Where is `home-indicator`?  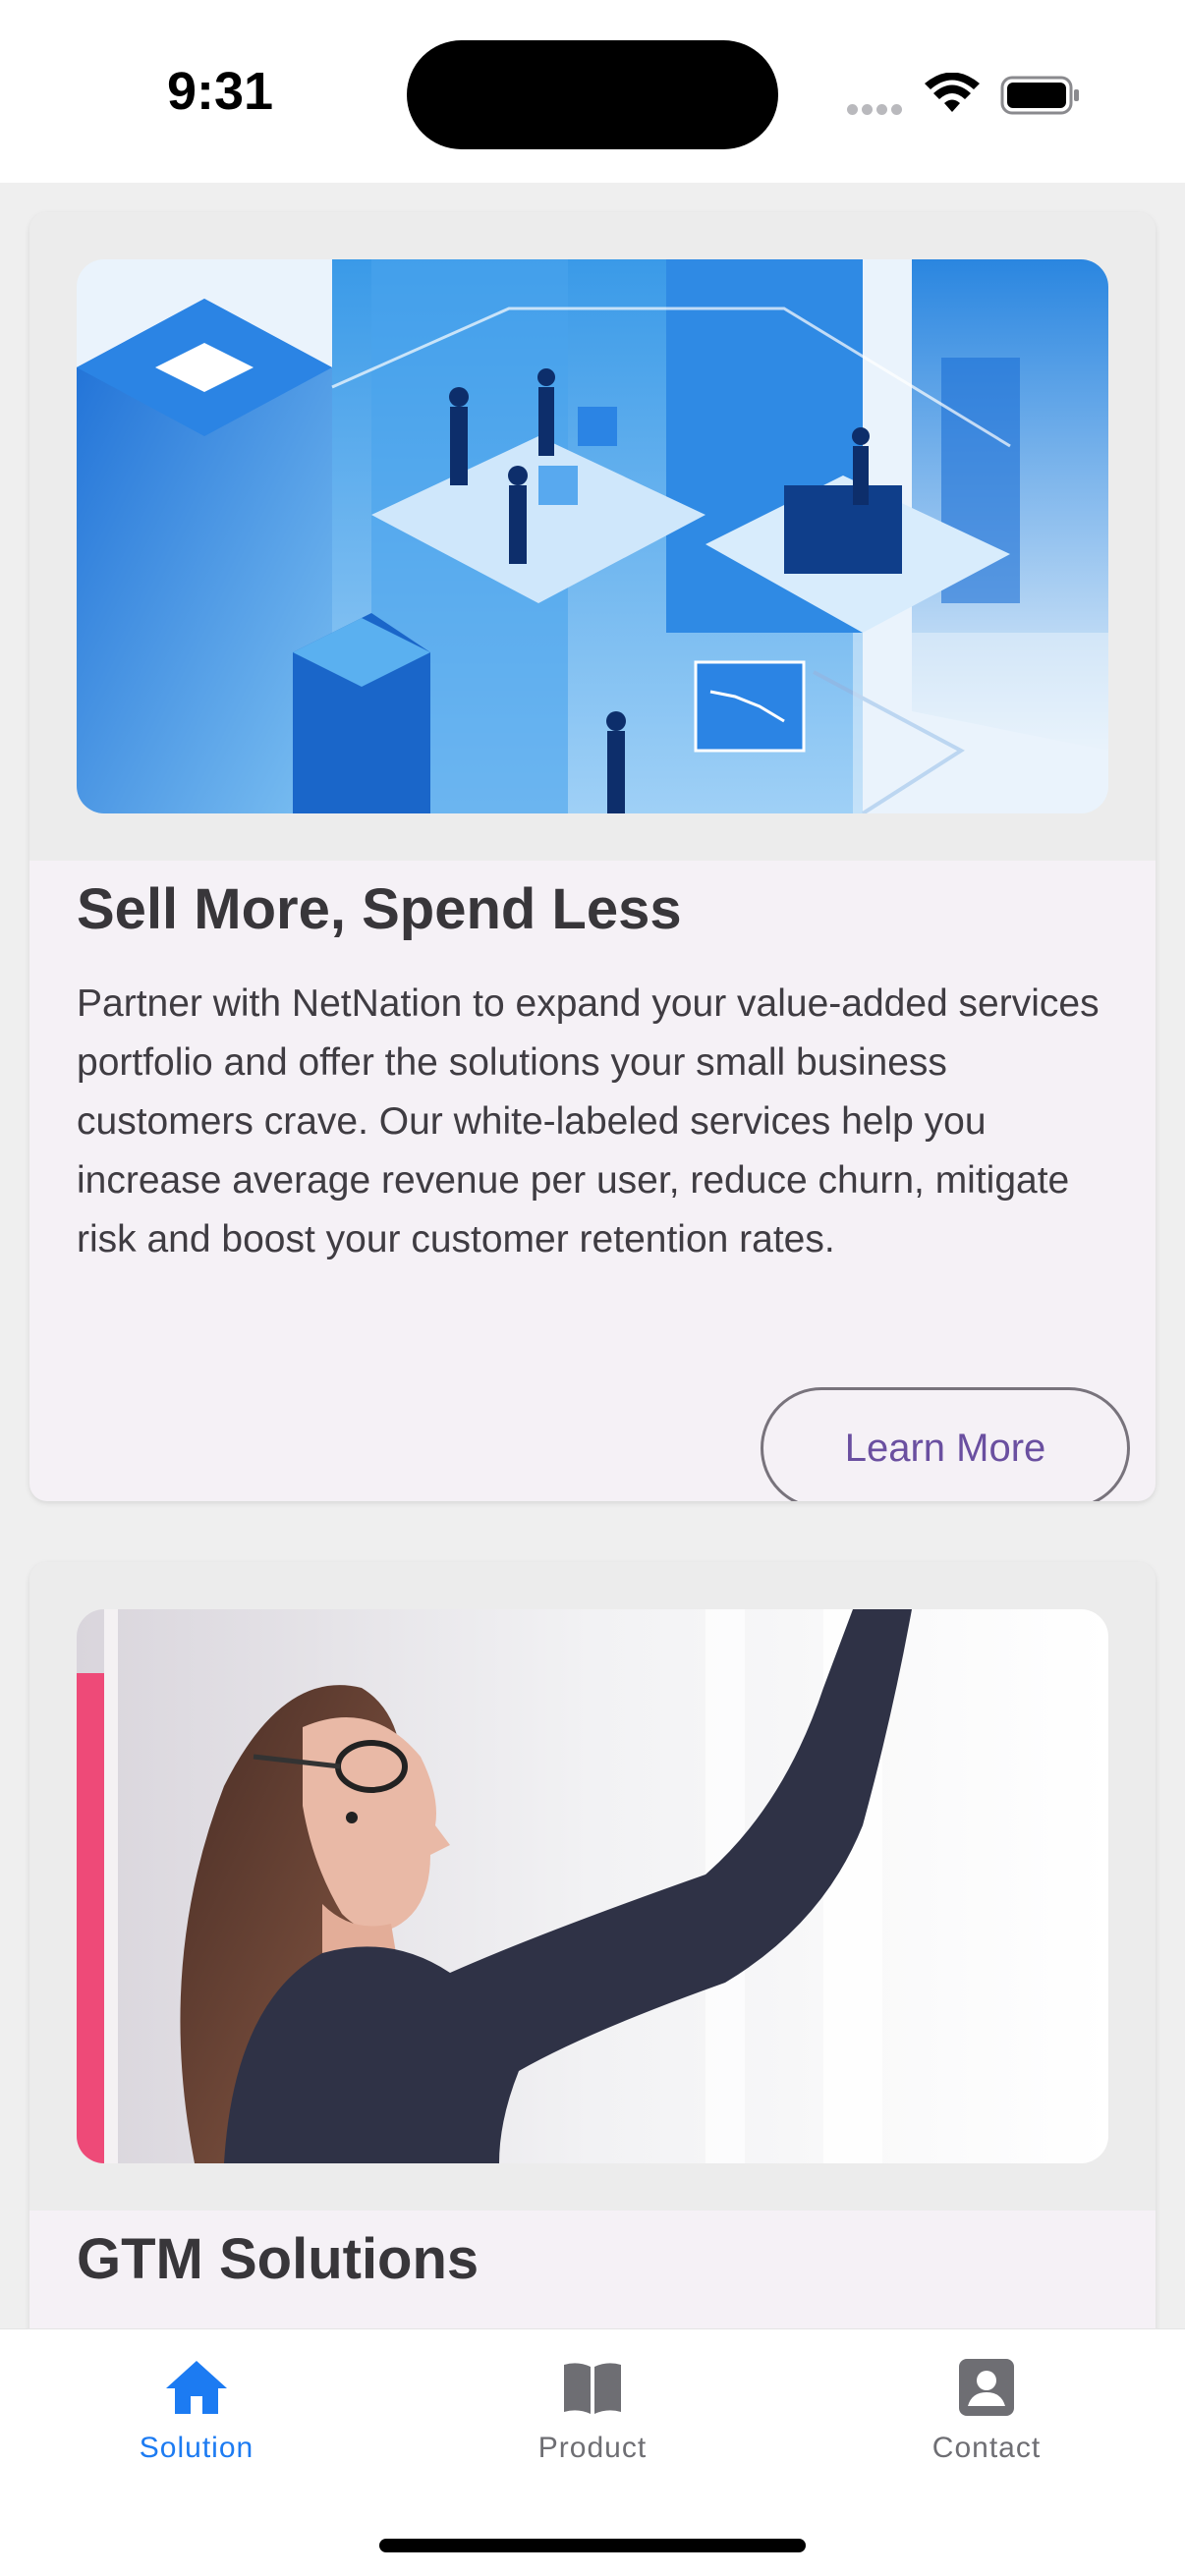
home-indicator is located at coordinates (592, 2545).